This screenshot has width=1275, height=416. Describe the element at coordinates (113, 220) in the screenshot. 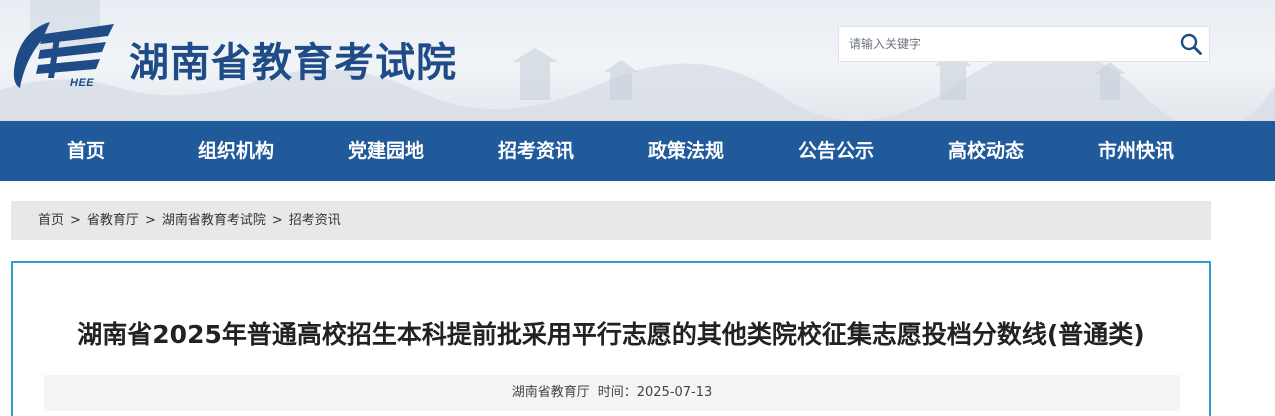

I see `breadcrumb-item-education-dept: 省教育厅` at that location.